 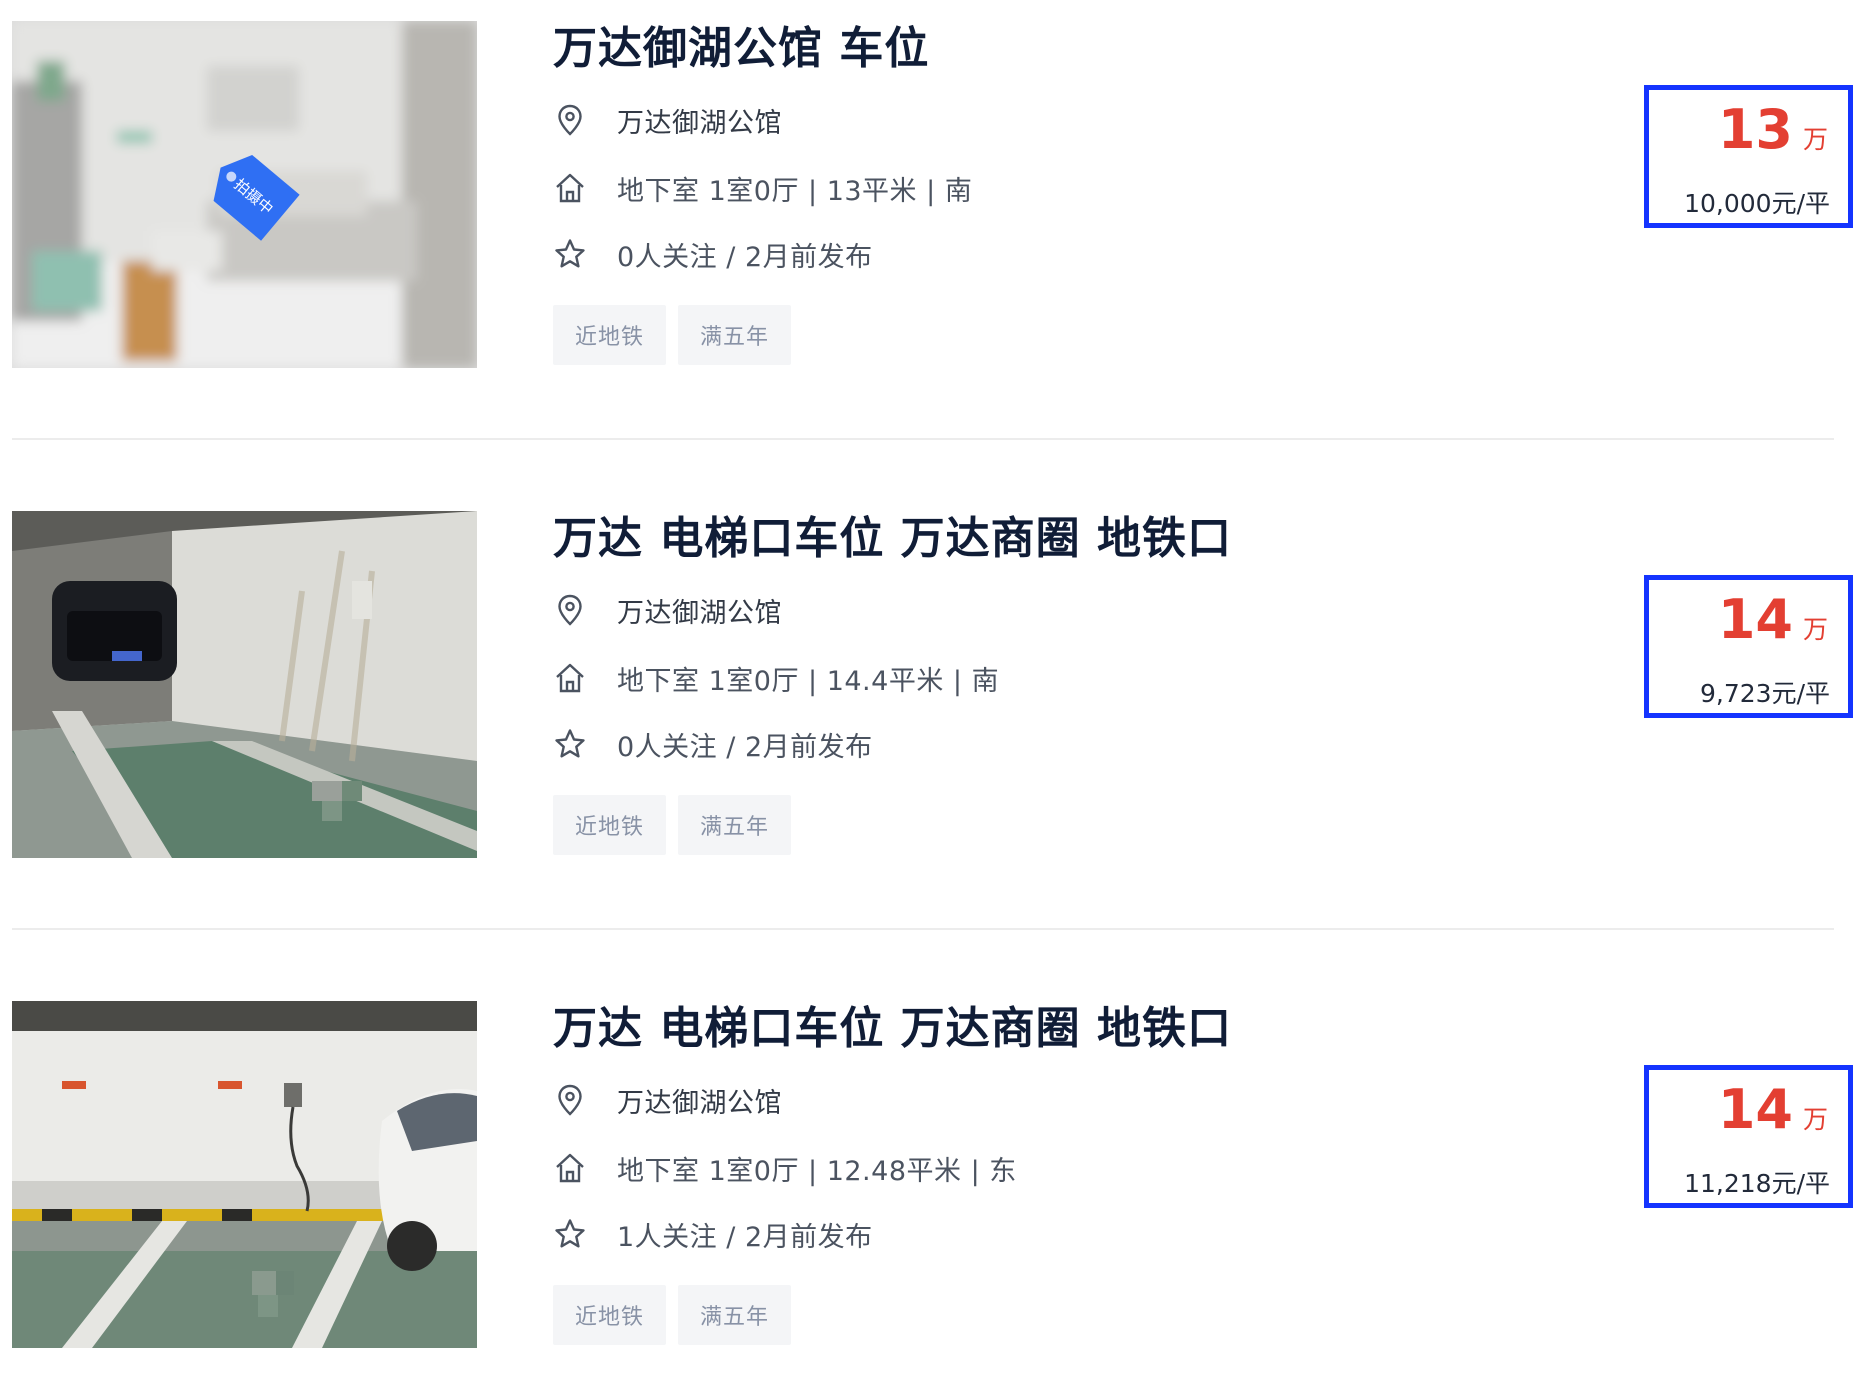 I want to click on house-info-row: 地下室 1室0厅 | 13平米 | 南, so click(x=762, y=188).